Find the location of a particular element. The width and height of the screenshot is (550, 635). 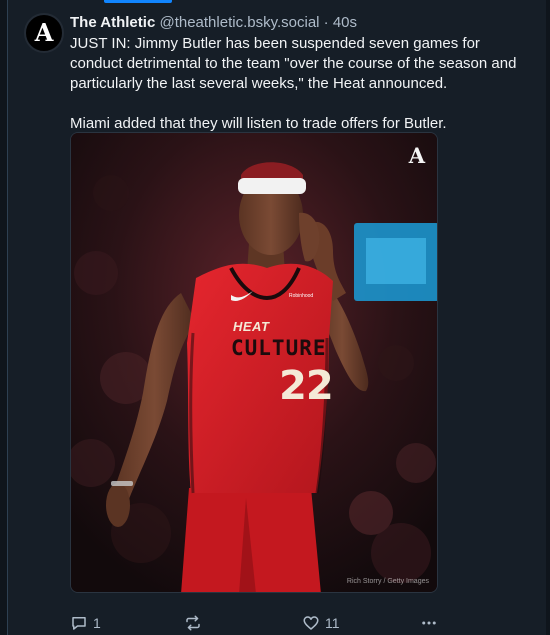

avatar: A is located at coordinates (44, 33).